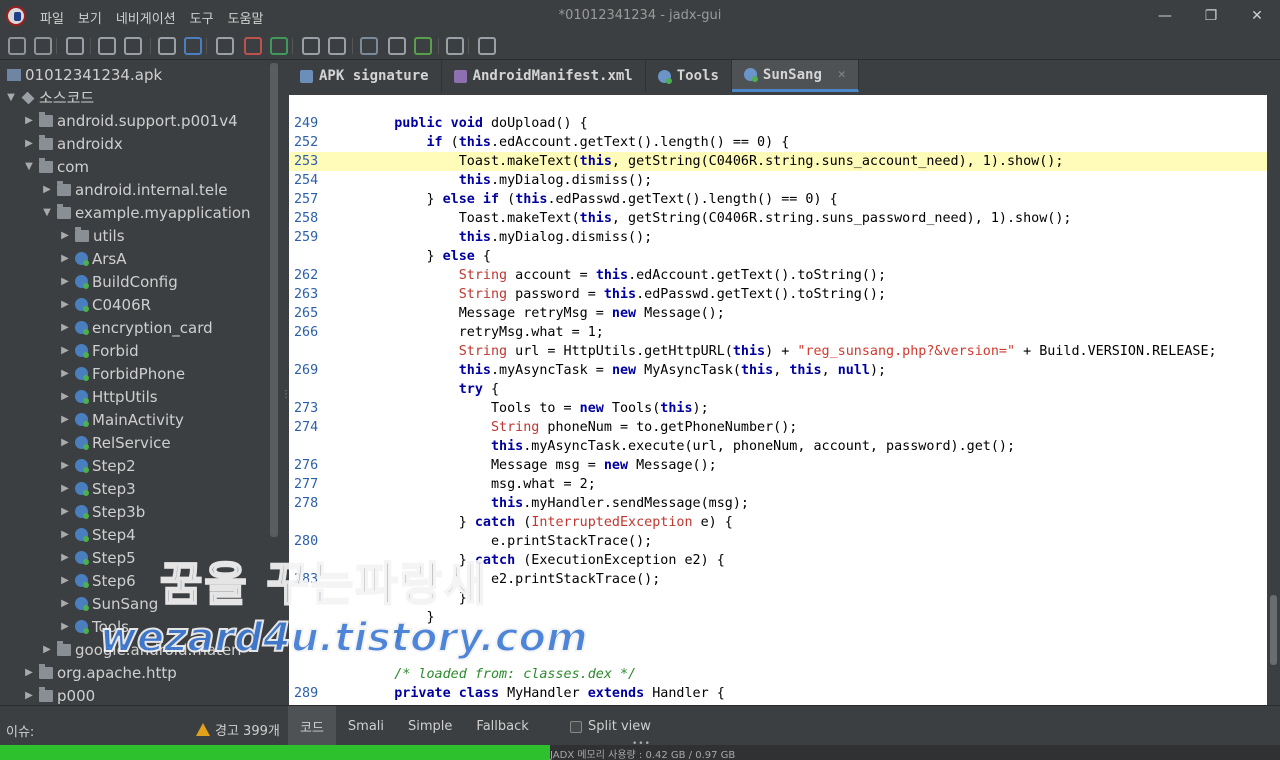  Describe the element at coordinates (97, 488) in the screenshot. I see `tree-class-item: ▶ Step3` at that location.